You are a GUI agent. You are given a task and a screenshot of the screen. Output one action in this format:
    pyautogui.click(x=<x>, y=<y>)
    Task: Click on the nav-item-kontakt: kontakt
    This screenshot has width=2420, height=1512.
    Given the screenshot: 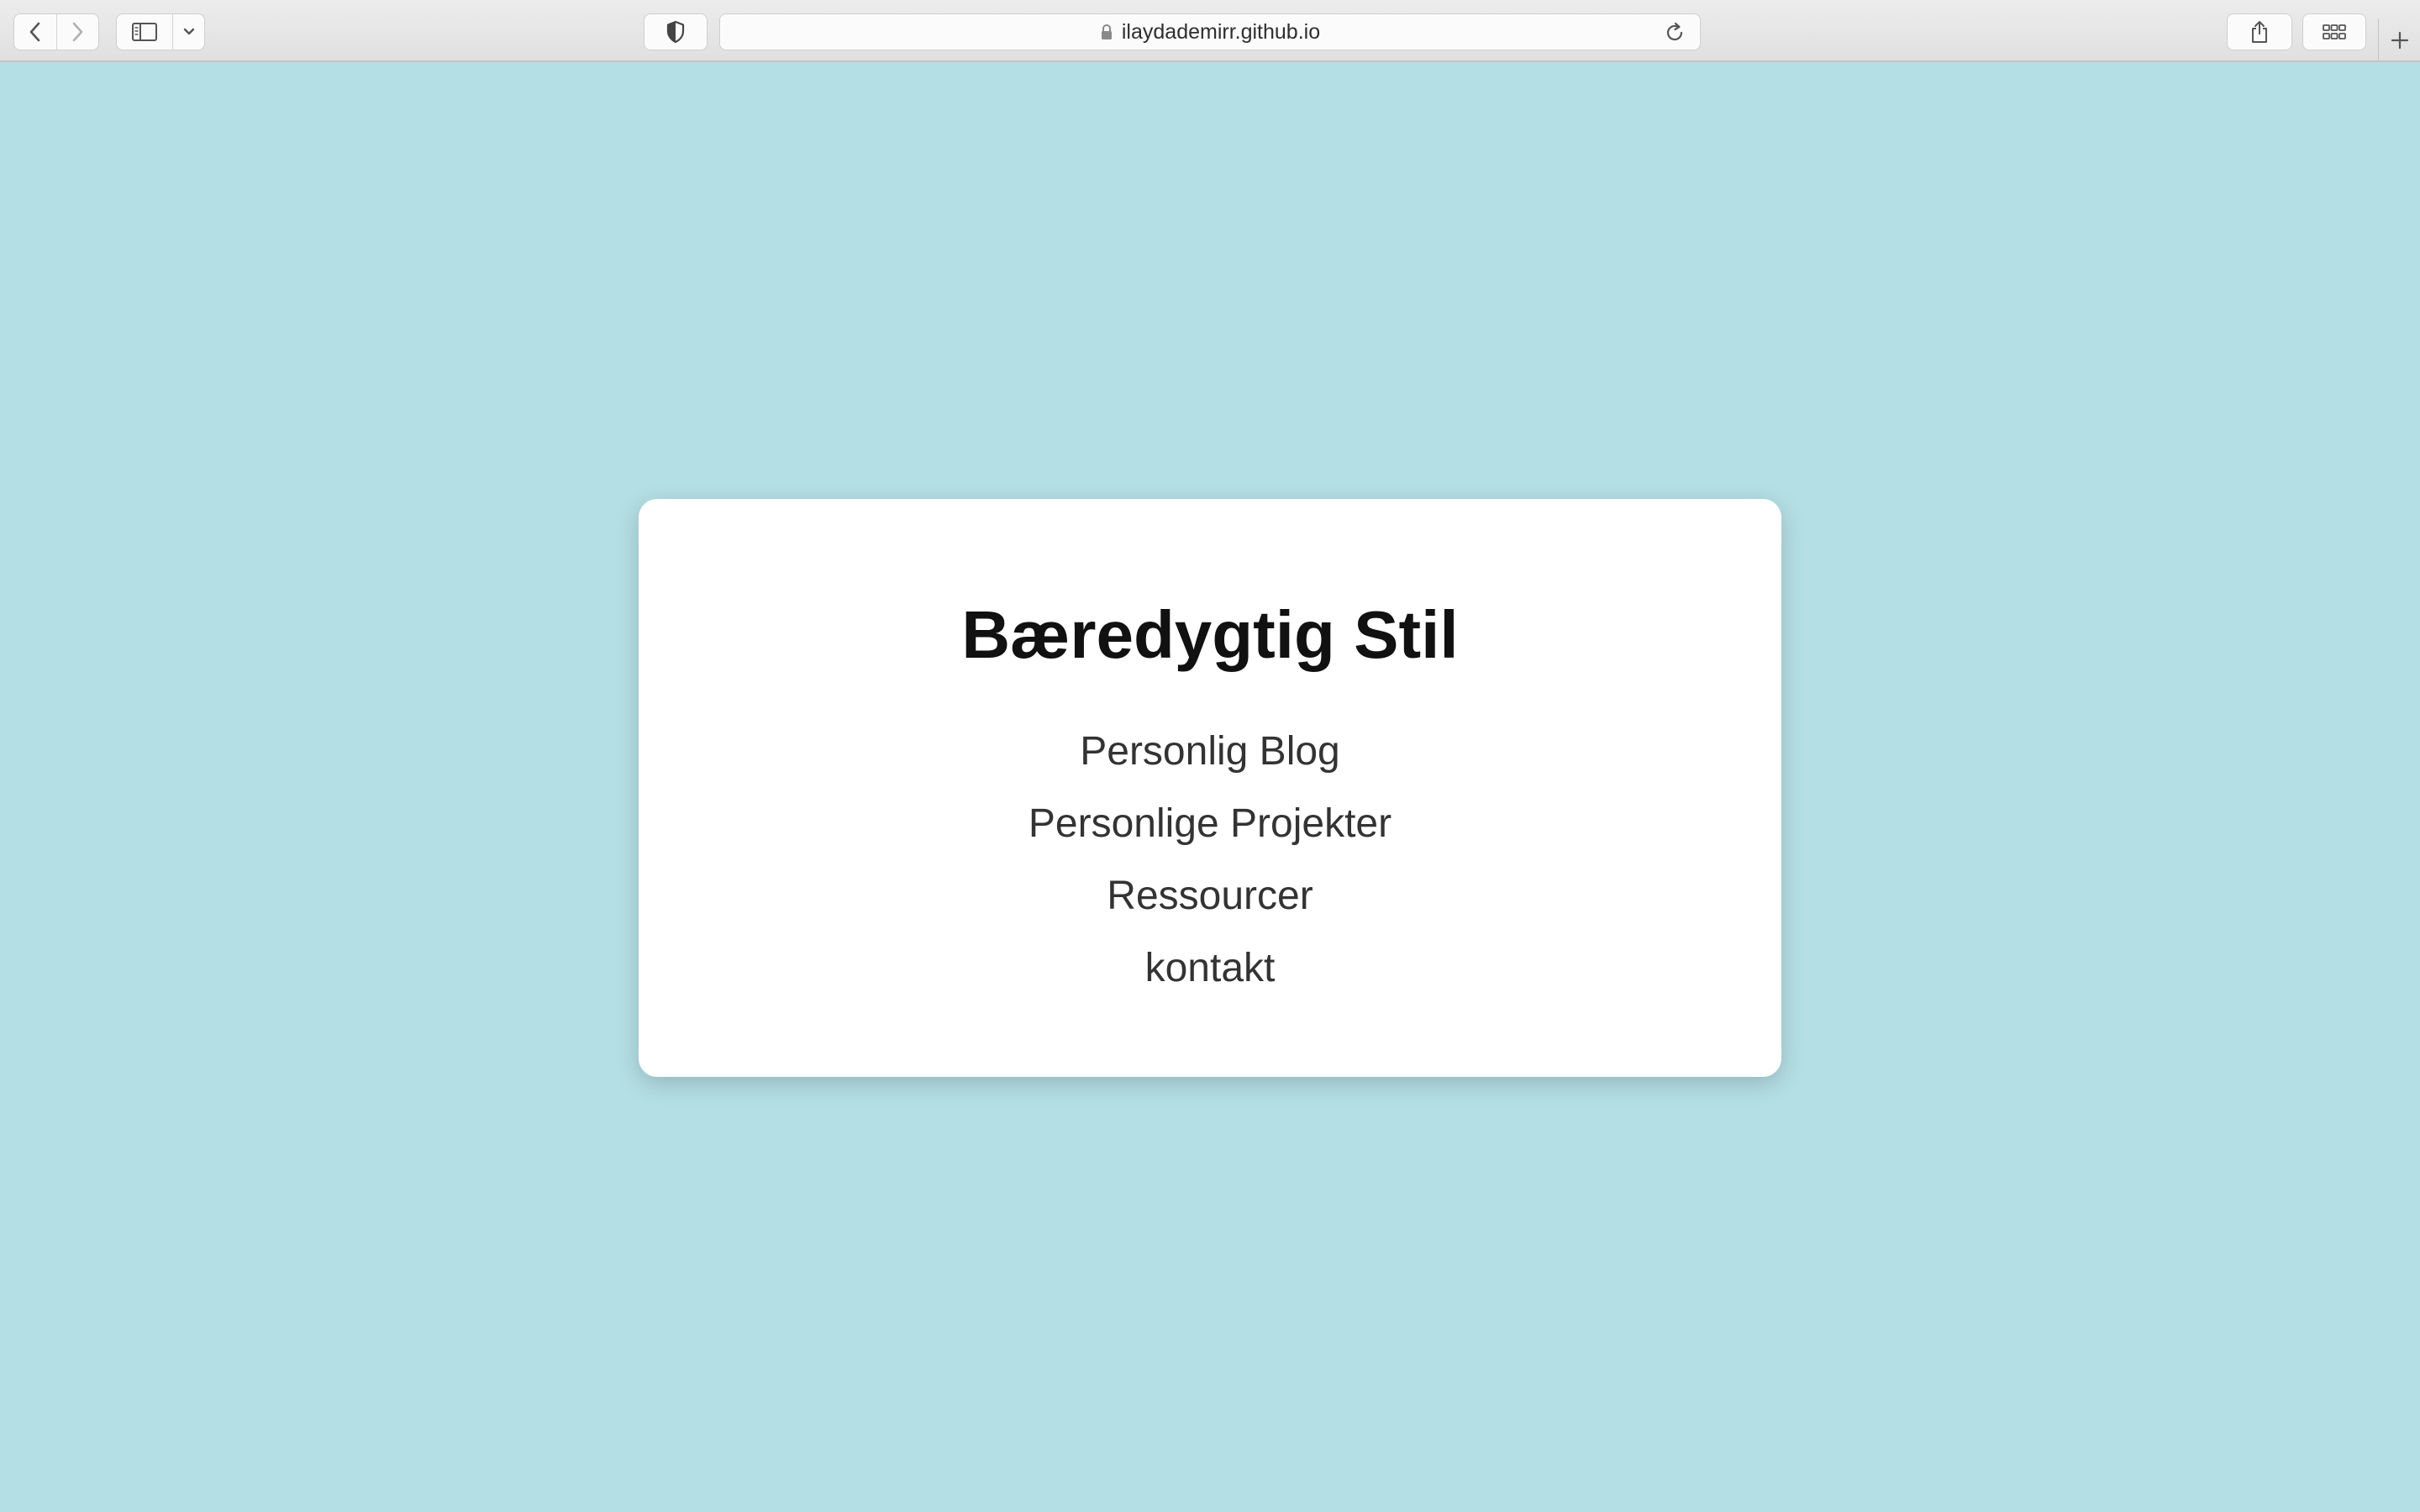 What is the action you would take?
    pyautogui.click(x=1210, y=968)
    